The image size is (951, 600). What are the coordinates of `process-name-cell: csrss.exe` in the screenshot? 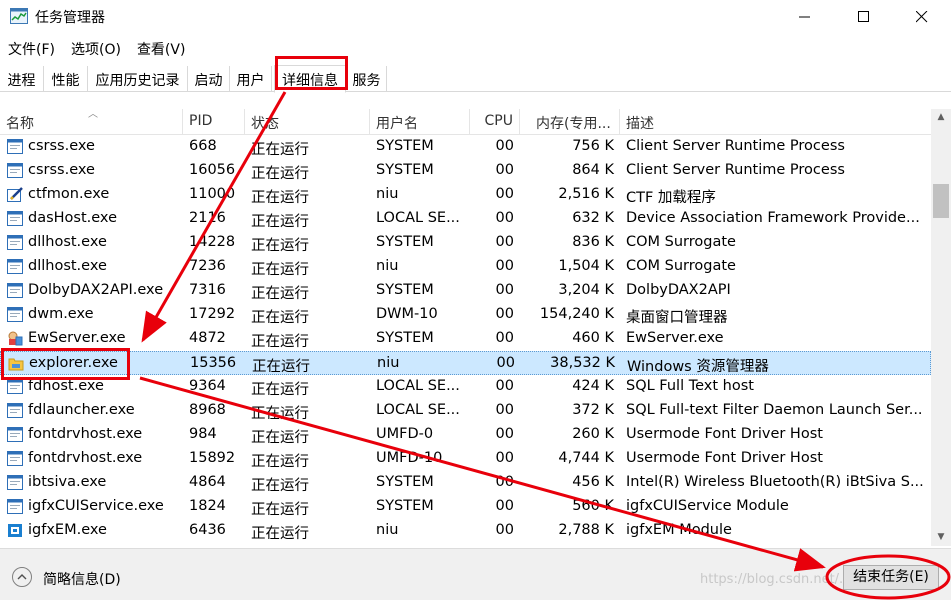 It's located at (61, 170).